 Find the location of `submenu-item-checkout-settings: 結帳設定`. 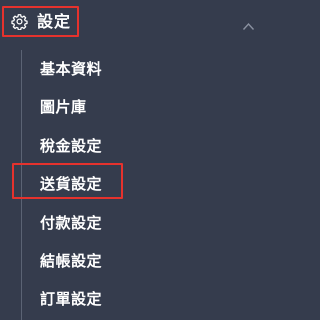

submenu-item-checkout-settings: 結帳設定 is located at coordinates (71, 261).